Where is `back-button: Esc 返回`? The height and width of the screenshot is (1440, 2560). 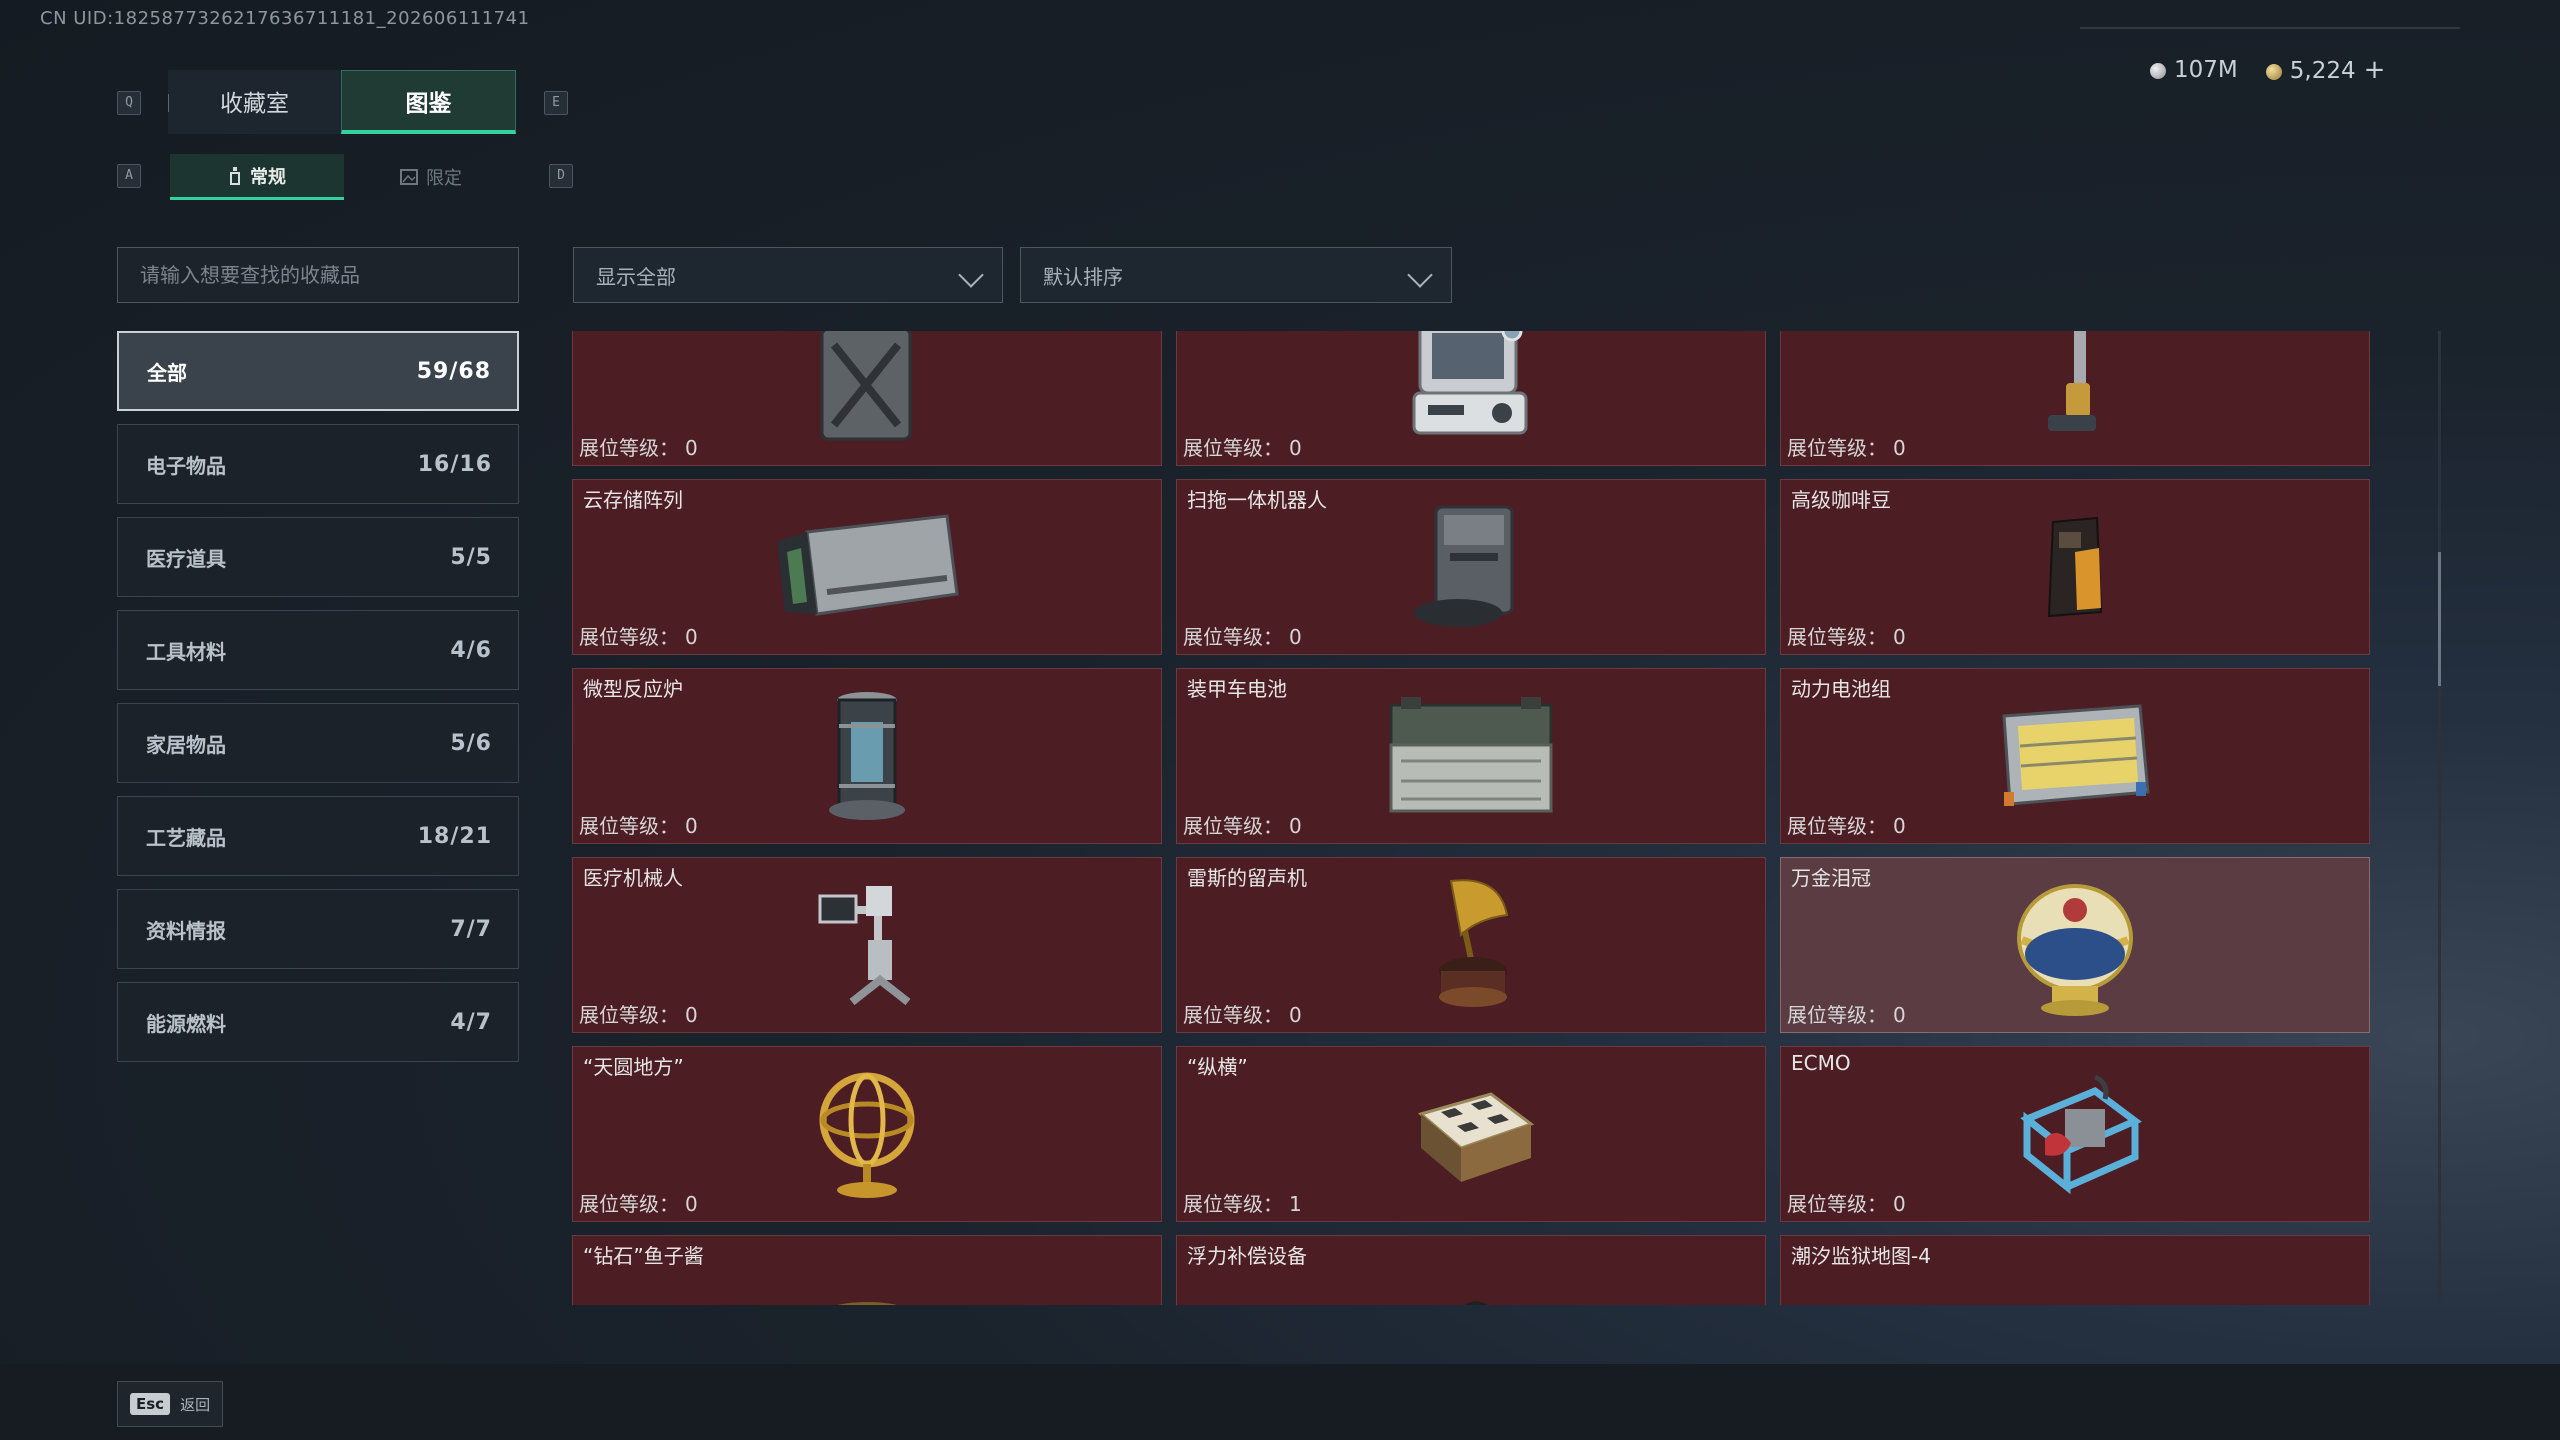
back-button: Esc 返回 is located at coordinates (170, 1404).